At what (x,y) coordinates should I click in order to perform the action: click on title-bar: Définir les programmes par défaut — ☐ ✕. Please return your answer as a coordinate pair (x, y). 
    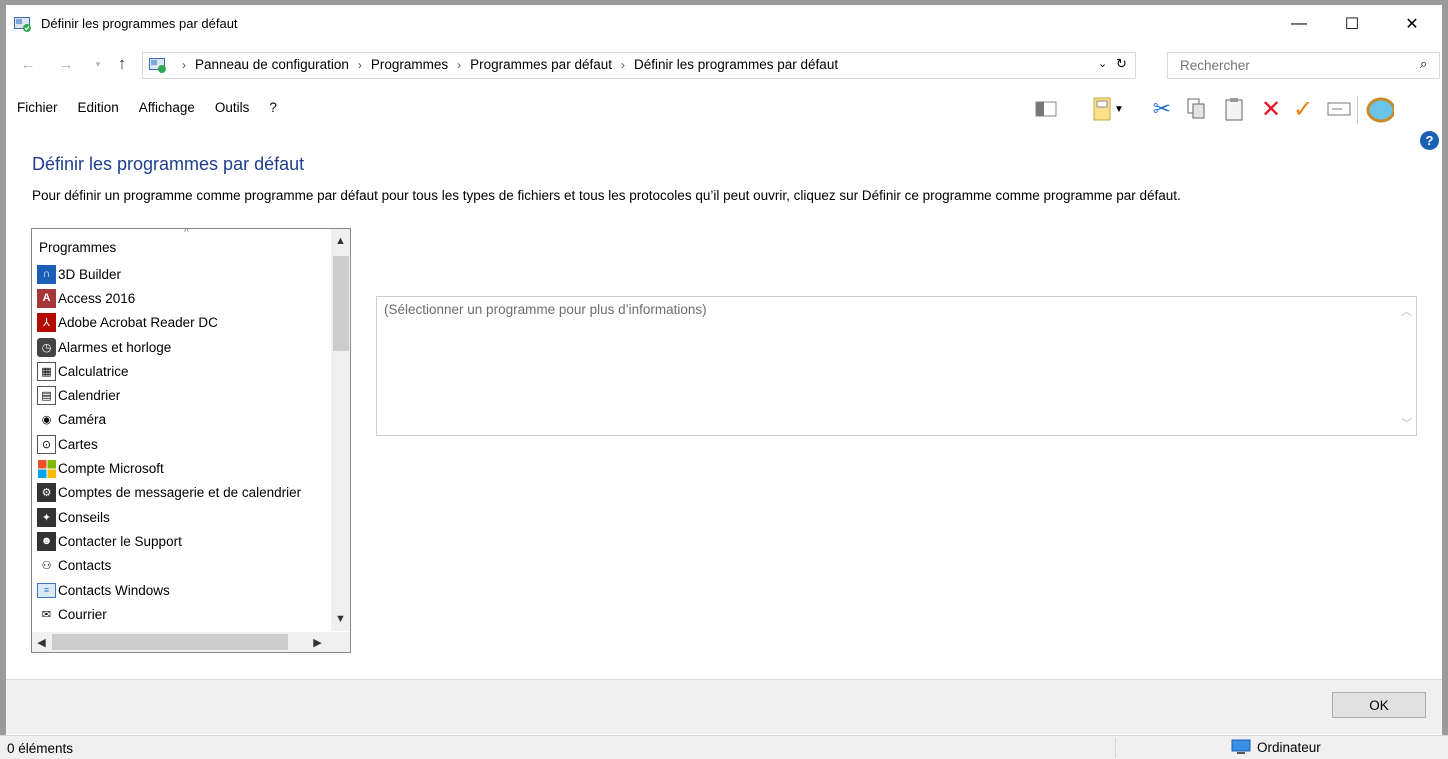
    Looking at the image, I should click on (724, 24).